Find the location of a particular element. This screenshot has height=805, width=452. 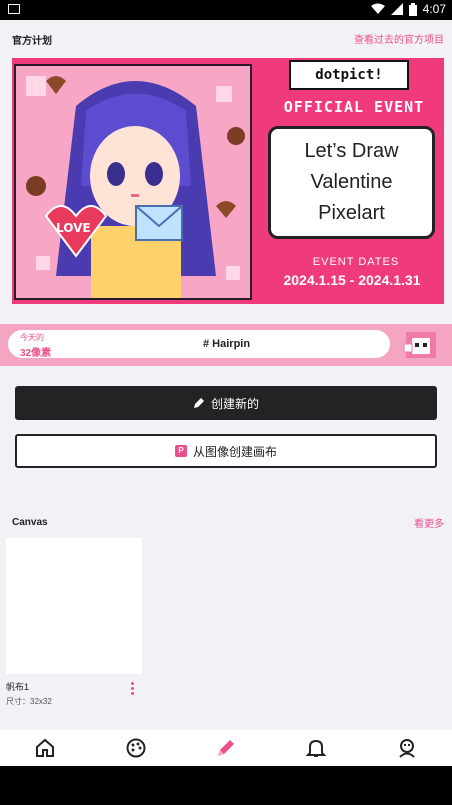

pixel-size-label: 32像素 is located at coordinates (36, 353).